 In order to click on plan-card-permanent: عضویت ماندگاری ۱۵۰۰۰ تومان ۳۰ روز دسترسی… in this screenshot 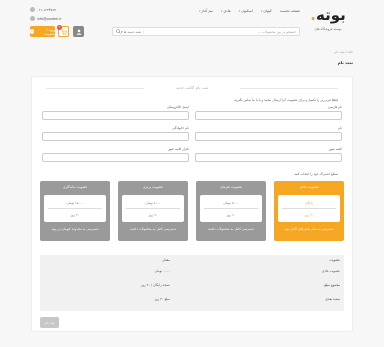, I will do `click(75, 211)`.